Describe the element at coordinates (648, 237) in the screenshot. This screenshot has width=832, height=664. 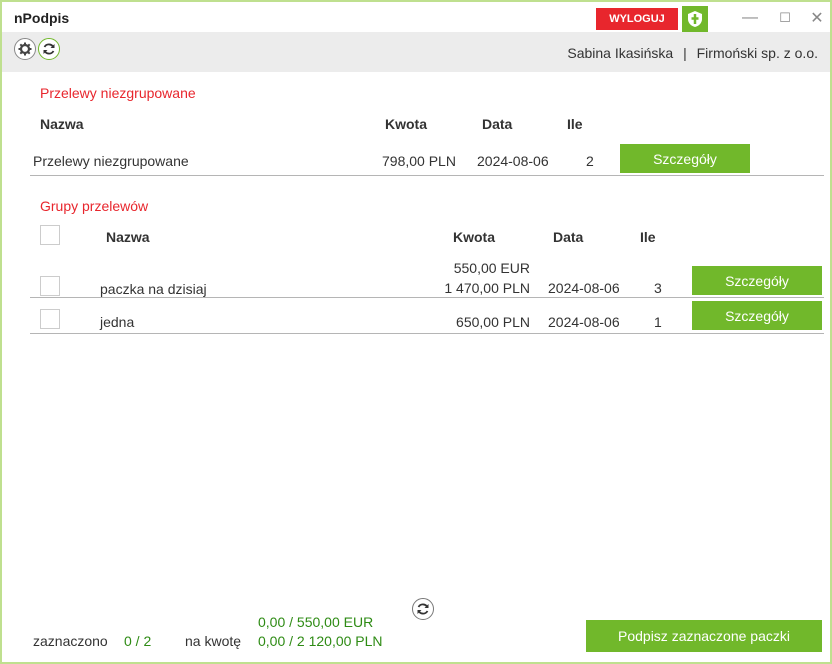
I see `groups-header-count: Ile` at that location.